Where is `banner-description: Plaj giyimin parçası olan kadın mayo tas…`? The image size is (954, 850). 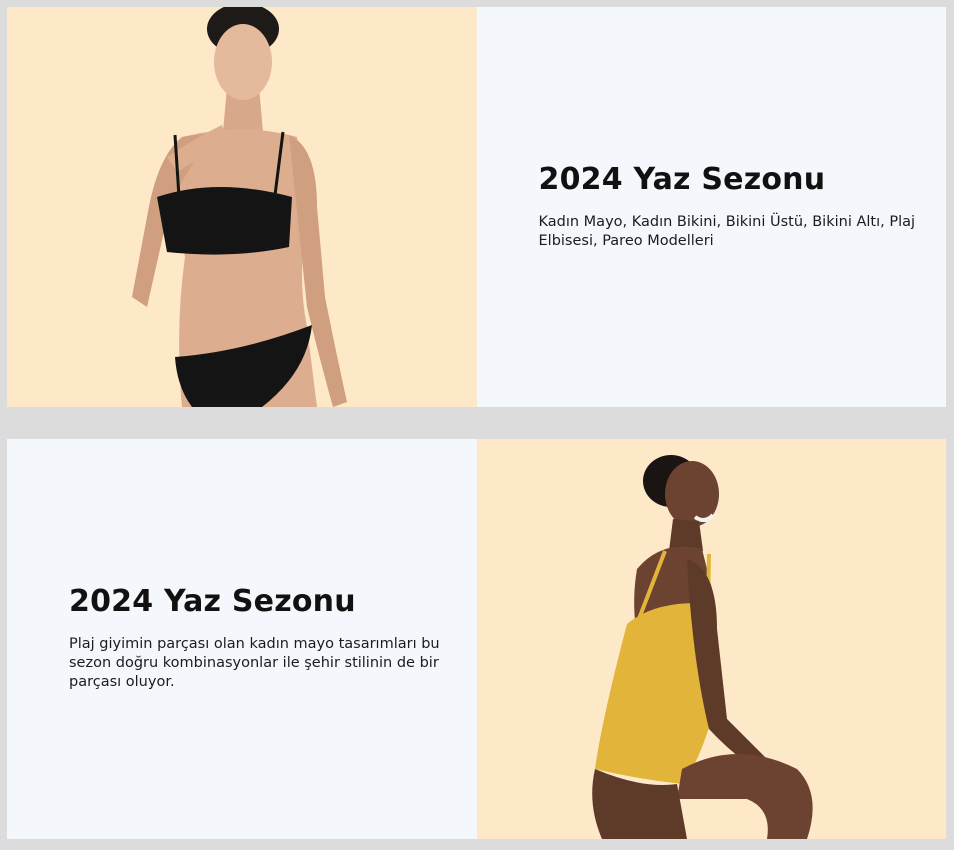 banner-description: Plaj giyimin parçası olan kadın mayo tas… is located at coordinates (254, 663).